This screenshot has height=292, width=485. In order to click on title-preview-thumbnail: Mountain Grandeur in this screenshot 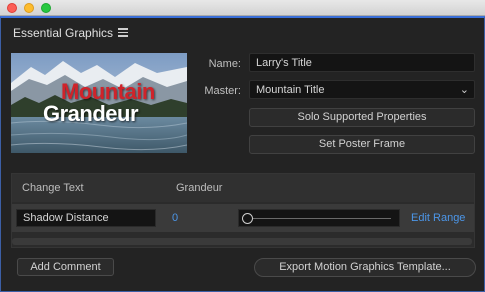, I will do `click(99, 103)`.